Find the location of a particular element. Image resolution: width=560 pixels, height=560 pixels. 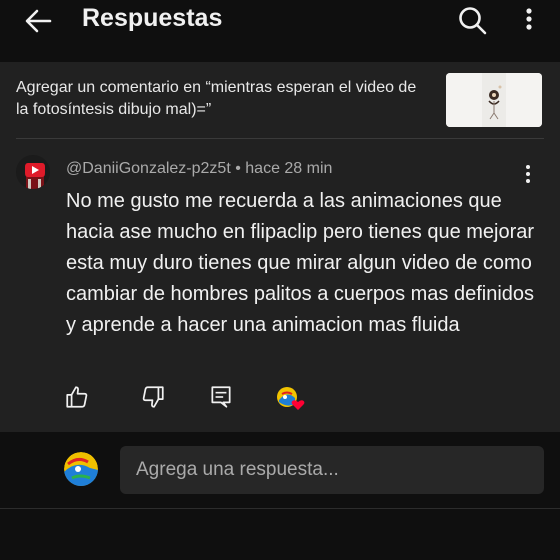

like-button is located at coordinates (77, 397).